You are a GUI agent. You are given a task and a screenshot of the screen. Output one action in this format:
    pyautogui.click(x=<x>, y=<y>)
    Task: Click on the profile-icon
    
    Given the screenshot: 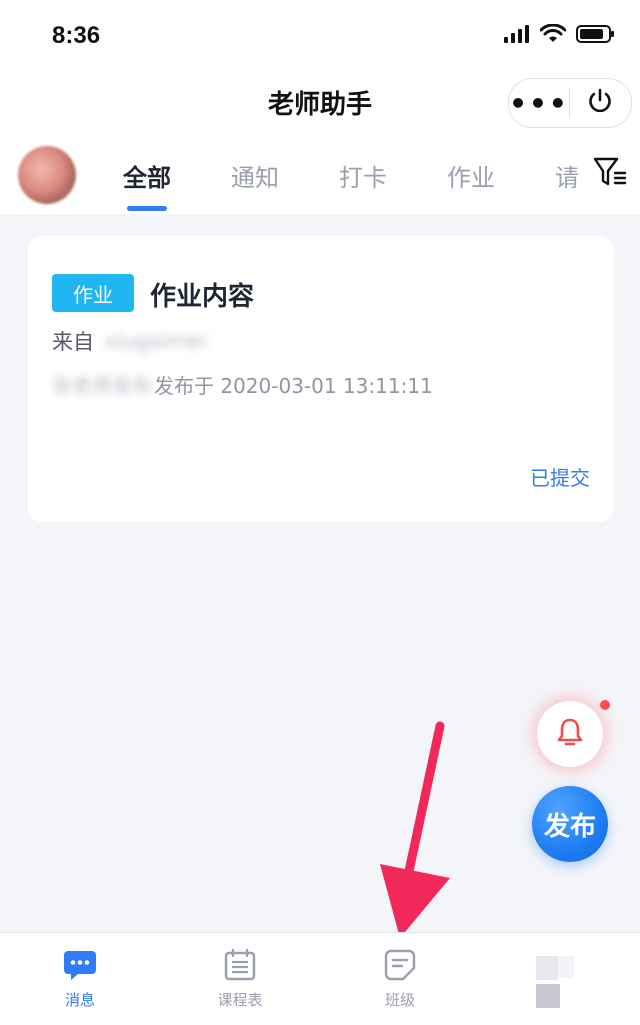 What is the action you would take?
    pyautogui.click(x=556, y=982)
    